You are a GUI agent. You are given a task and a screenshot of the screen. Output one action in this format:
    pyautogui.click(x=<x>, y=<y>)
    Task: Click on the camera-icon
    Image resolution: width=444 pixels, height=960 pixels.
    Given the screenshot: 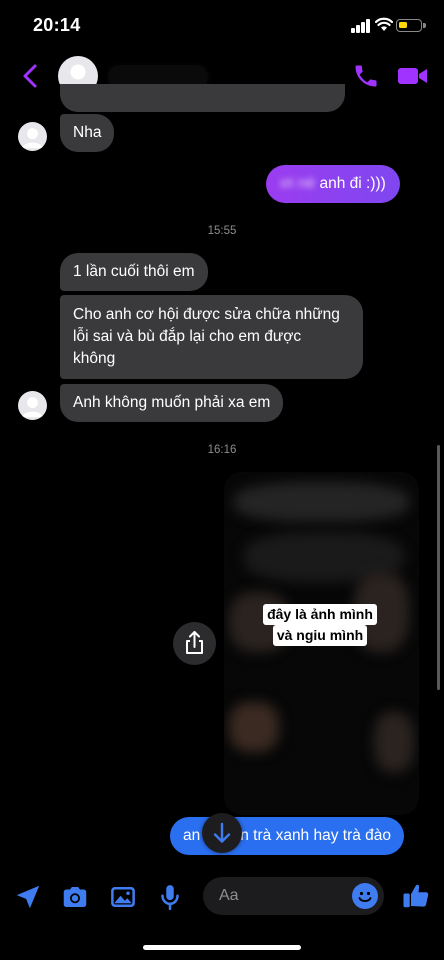 What is the action you would take?
    pyautogui.click(x=75, y=897)
    